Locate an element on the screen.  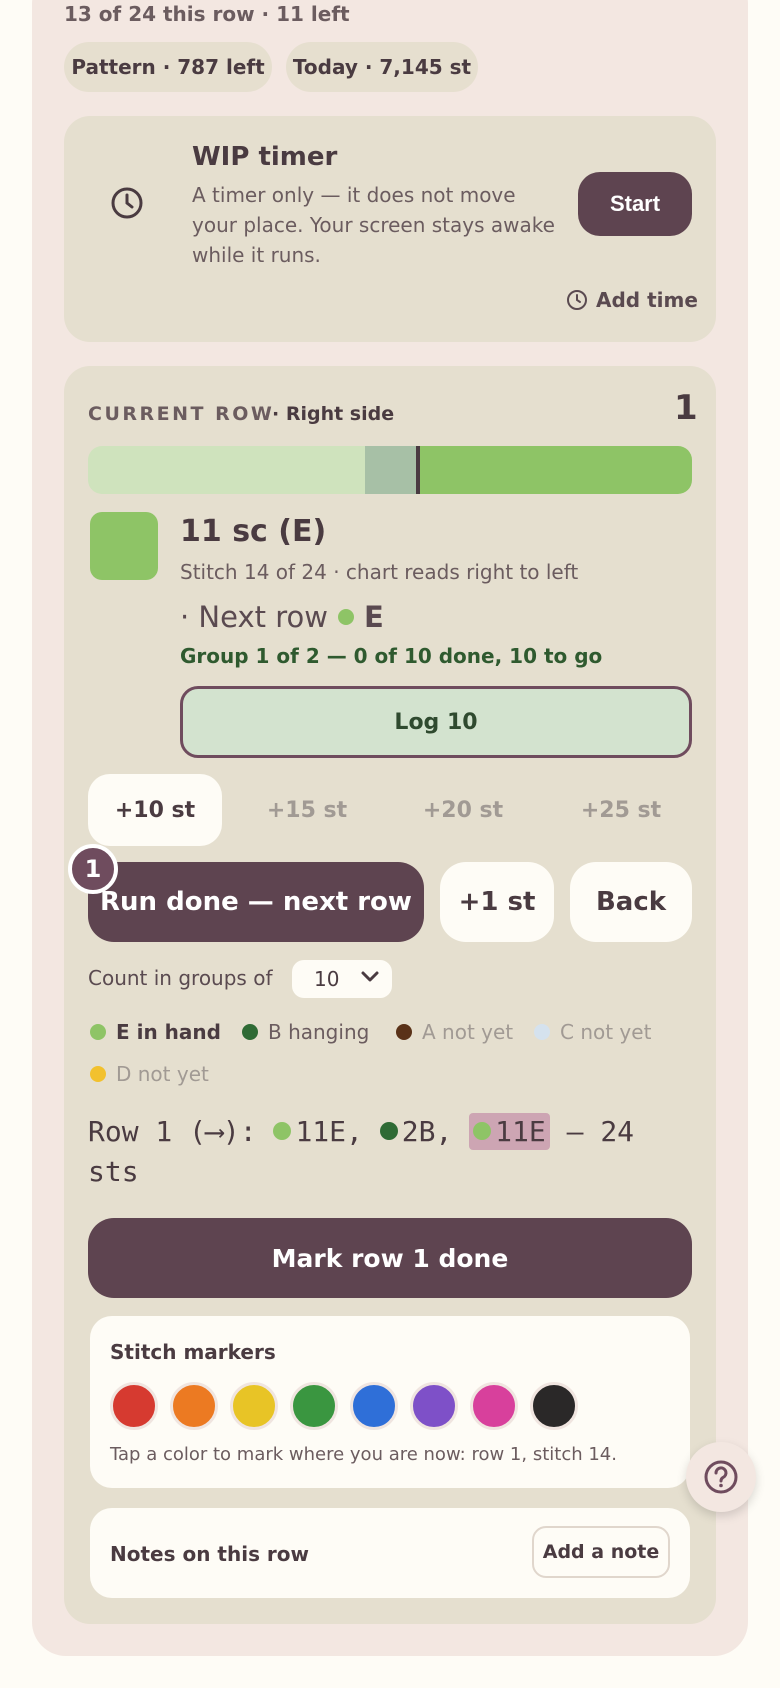
group-size-select: 10 is located at coordinates (342, 979).